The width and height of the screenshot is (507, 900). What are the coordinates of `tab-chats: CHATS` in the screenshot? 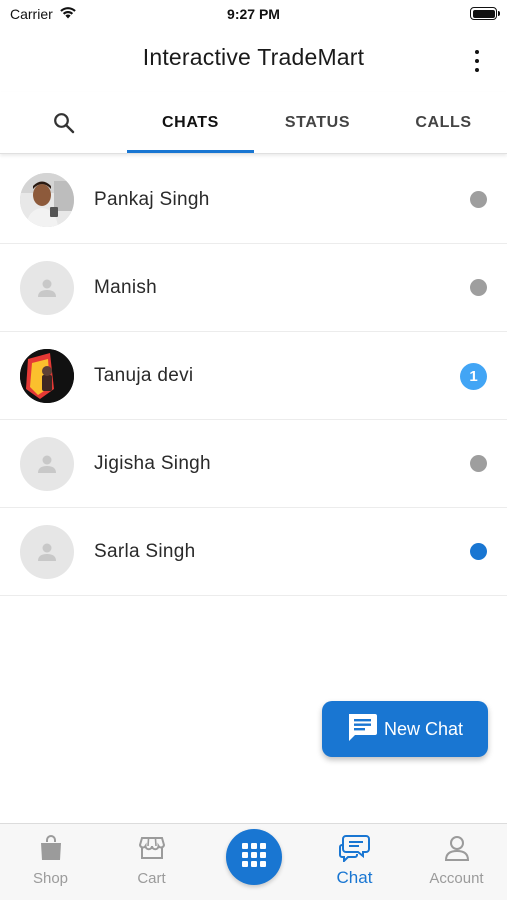 It's located at (190, 123).